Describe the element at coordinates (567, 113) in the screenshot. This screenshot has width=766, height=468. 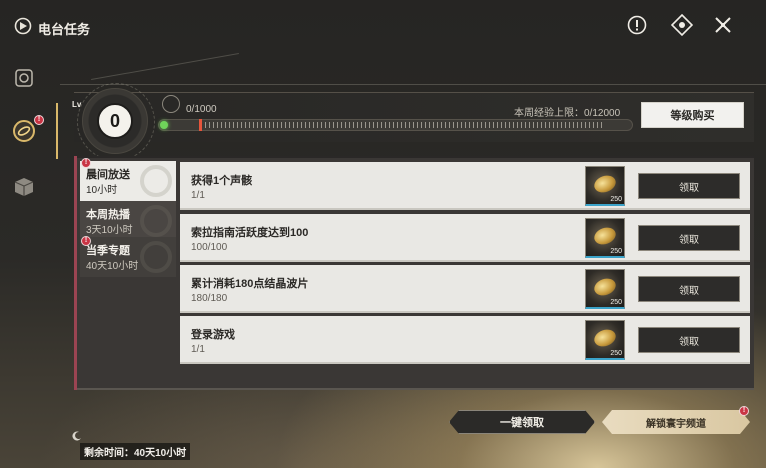
I see `weekly-cap-text: 本周经验上限：0/12000` at that location.